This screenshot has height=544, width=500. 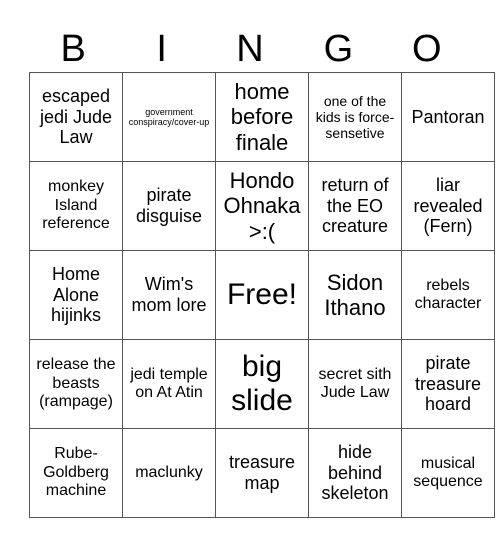 I want to click on bingo-cell: musical sequence, so click(x=448, y=473).